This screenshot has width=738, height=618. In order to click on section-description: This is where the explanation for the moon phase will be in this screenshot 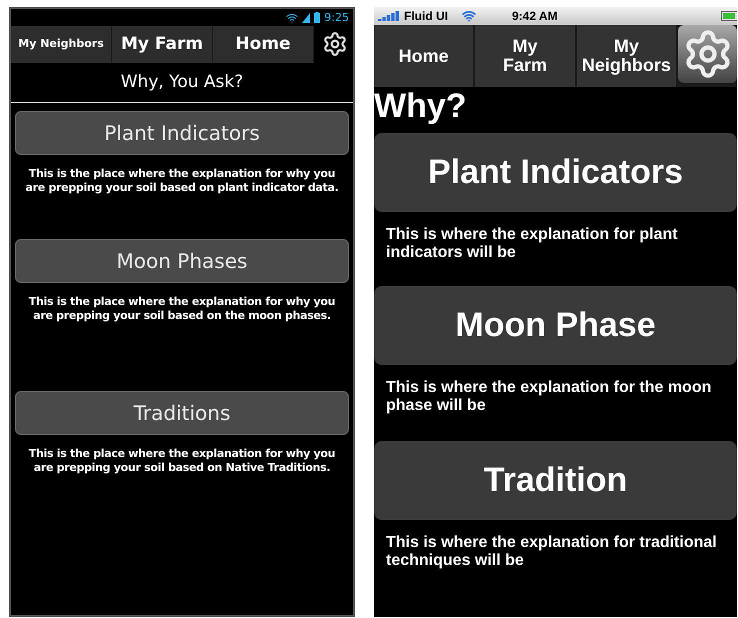, I will do `click(548, 397)`.